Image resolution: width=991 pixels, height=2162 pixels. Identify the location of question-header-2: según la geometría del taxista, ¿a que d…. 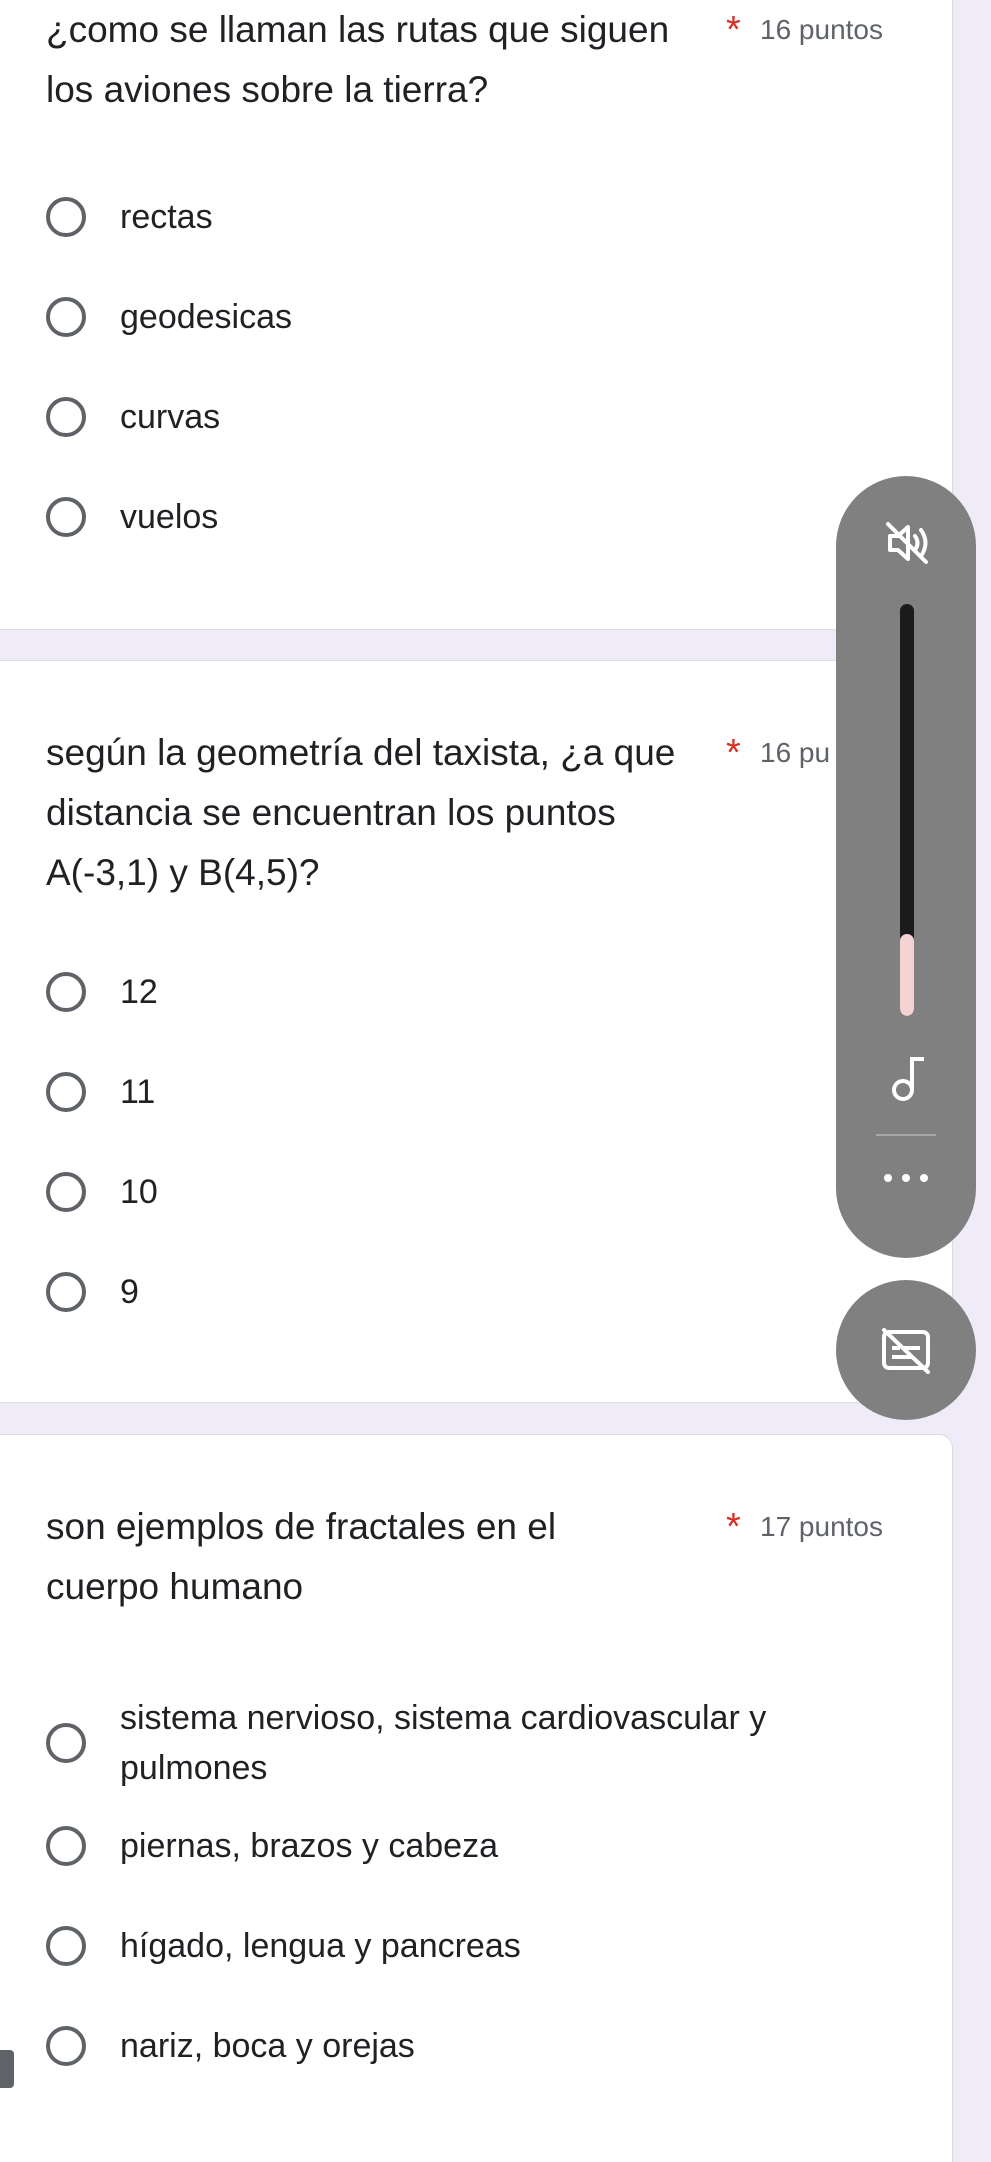
(469, 813).